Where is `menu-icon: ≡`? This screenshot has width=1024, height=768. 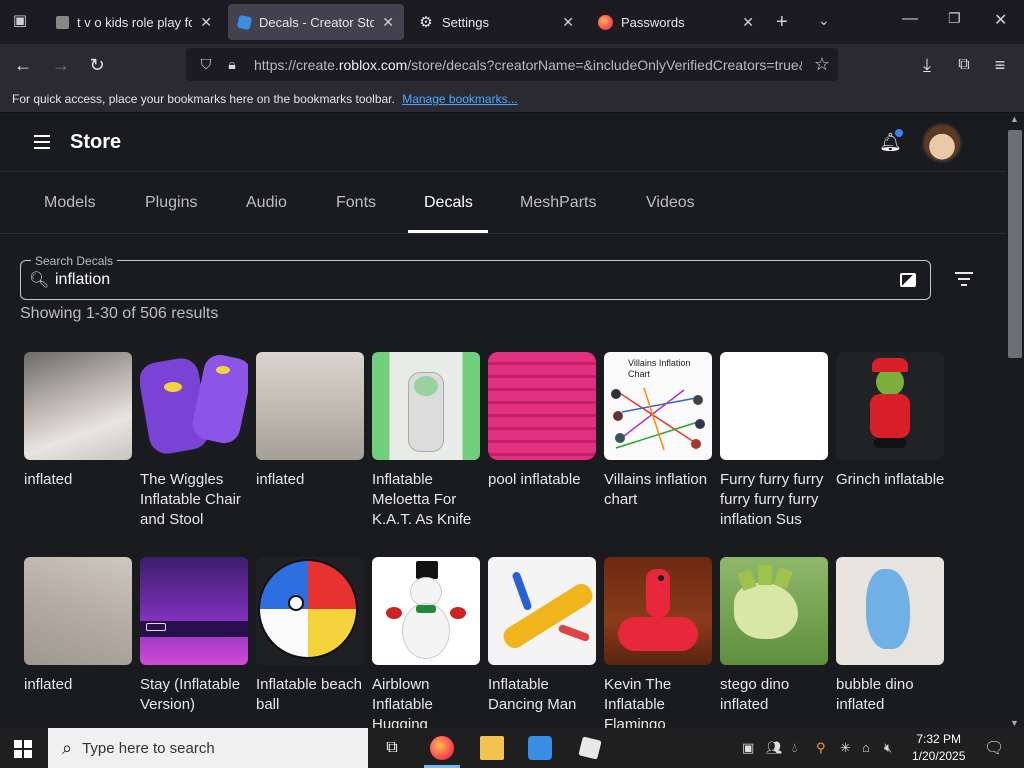
menu-icon: ≡ is located at coordinates (1000, 65).